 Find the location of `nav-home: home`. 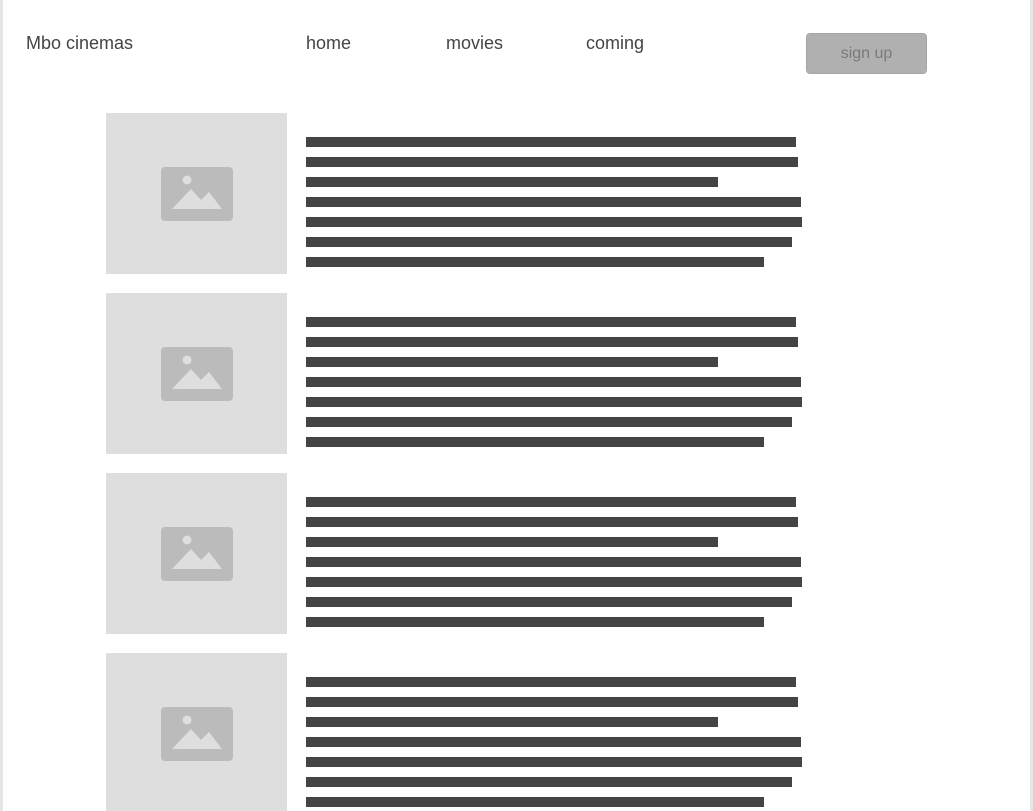

nav-home: home is located at coordinates (328, 43).